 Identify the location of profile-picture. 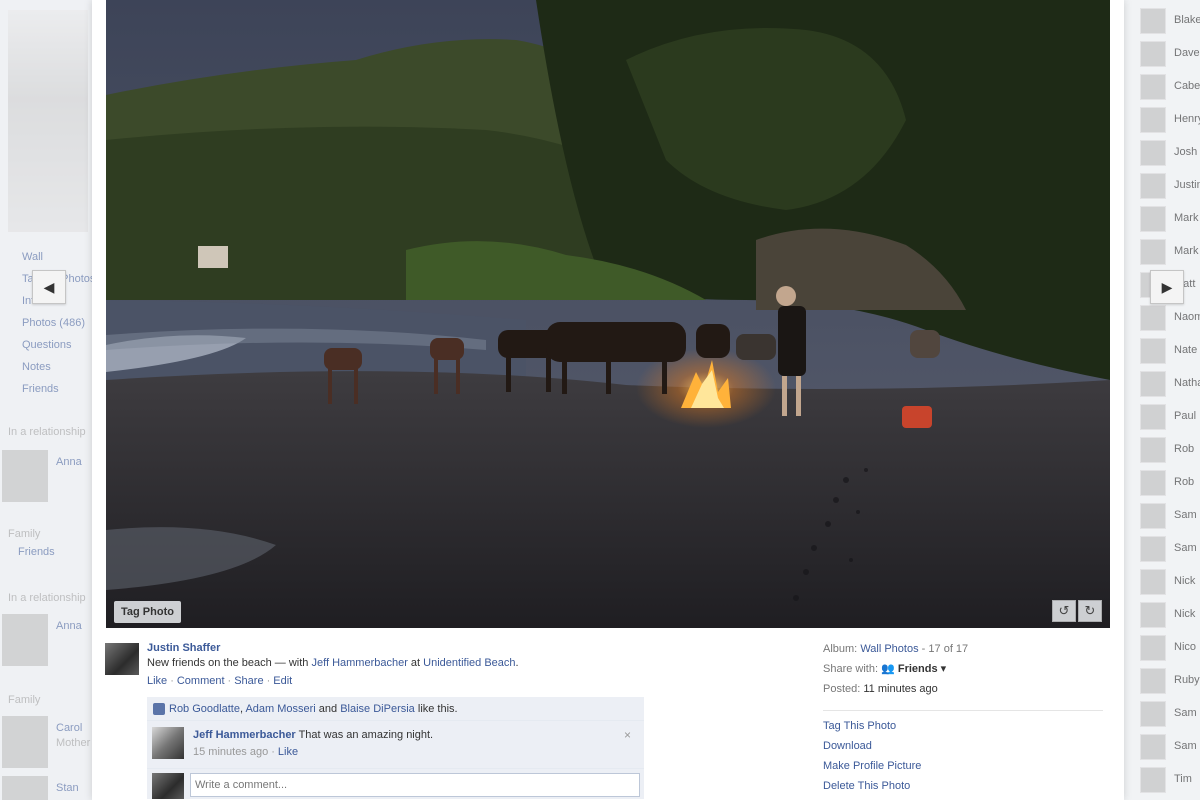
(48, 121).